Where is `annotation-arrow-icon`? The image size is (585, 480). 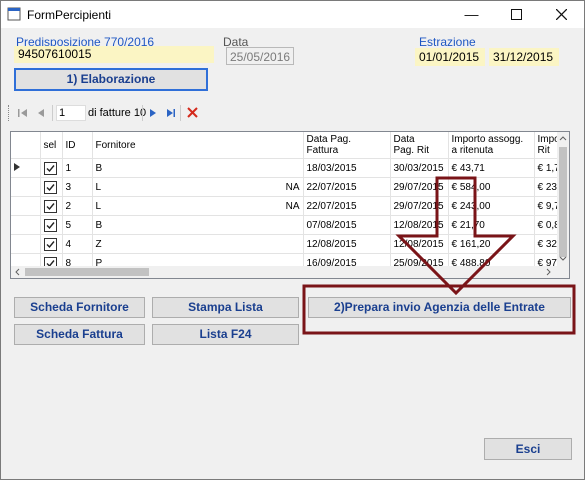
annotation-arrow-icon is located at coordinates (456, 236).